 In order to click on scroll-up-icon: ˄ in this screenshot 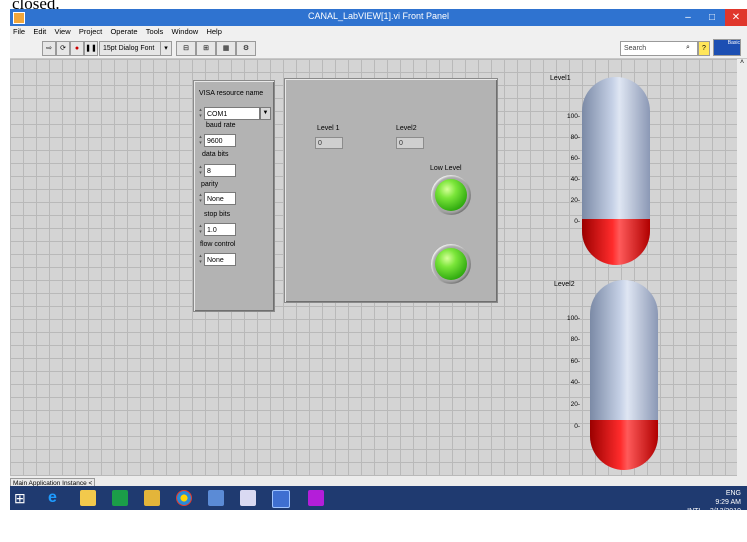, I will do `click(742, 62)`.